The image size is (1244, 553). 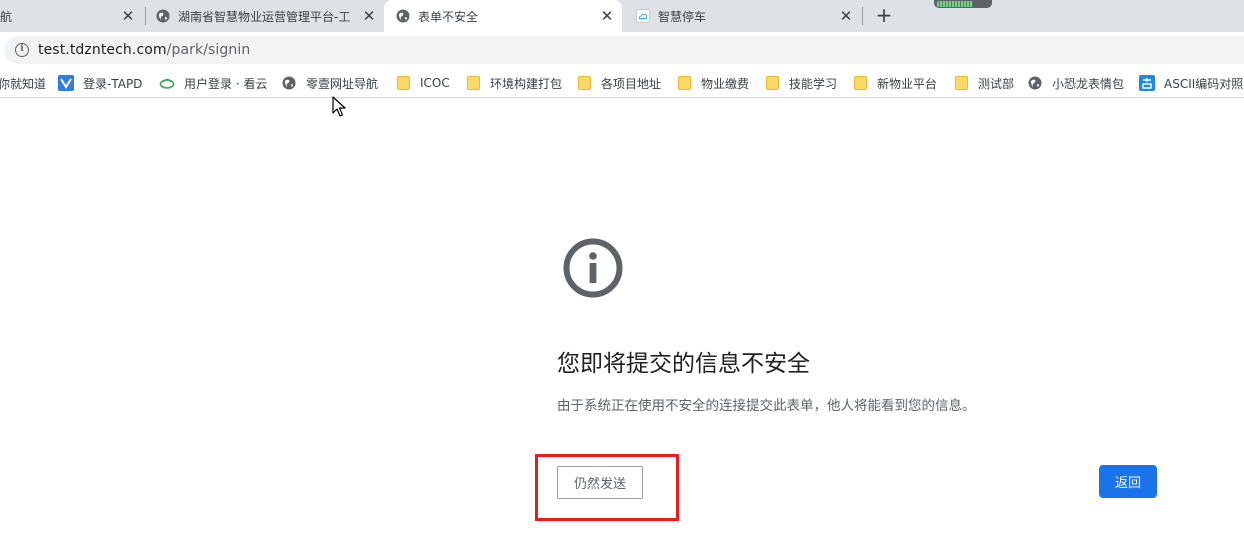 I want to click on bookmark-label: 登录-TAPD, so click(x=113, y=83).